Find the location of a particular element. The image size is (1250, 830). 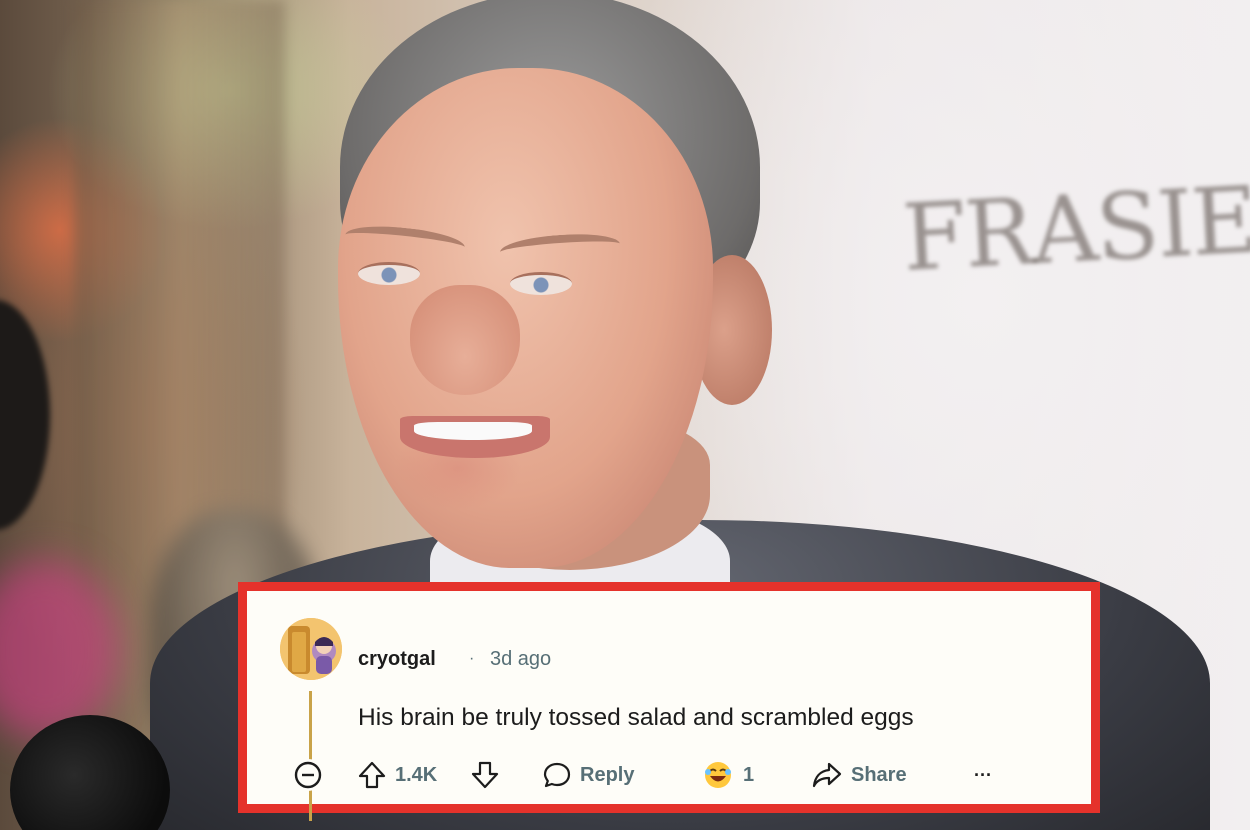

teeth is located at coordinates (473, 431).